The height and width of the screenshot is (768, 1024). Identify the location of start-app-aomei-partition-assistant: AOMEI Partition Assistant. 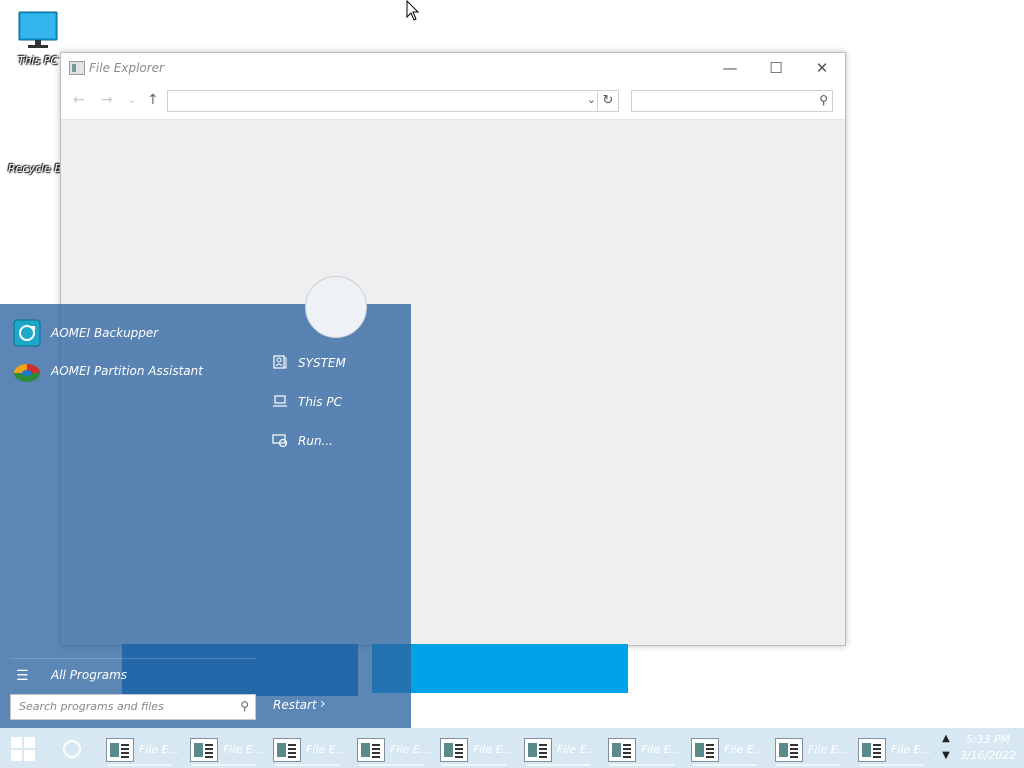
(130, 372).